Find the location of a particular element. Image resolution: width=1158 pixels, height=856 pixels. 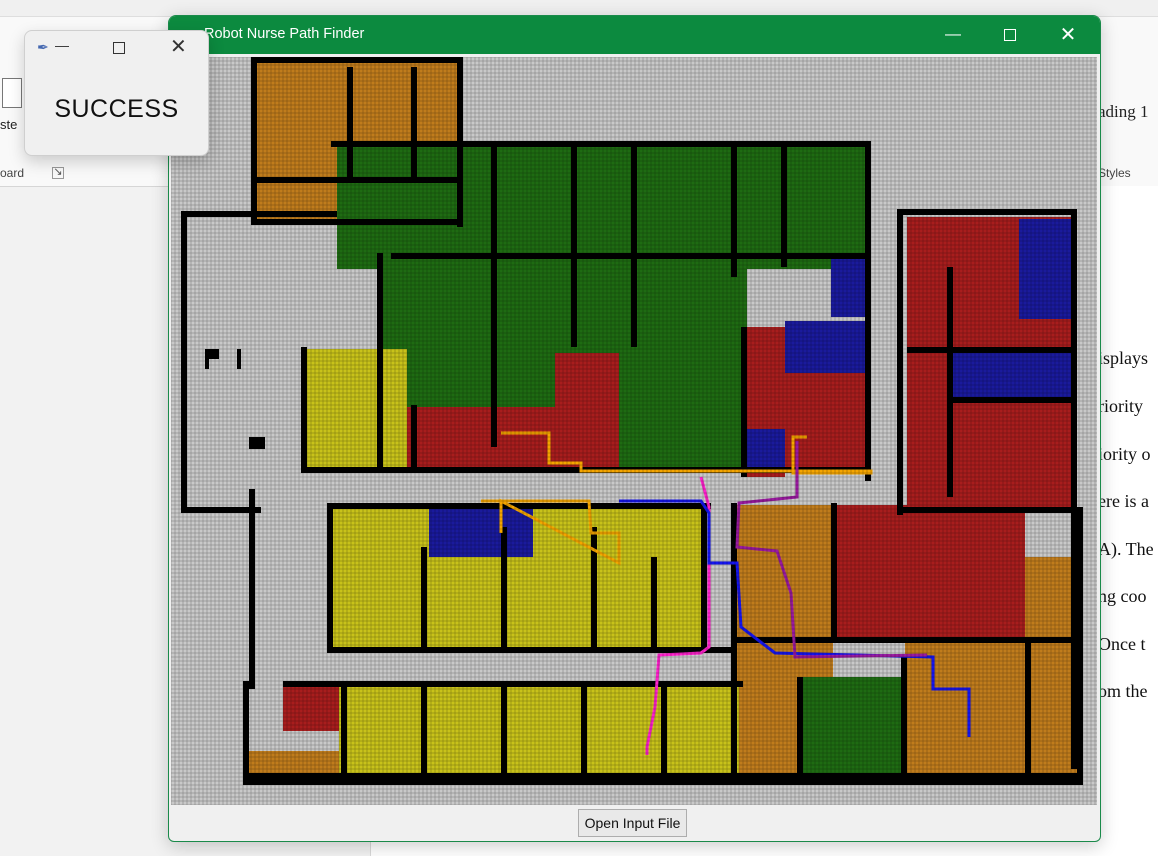

maximize-button is located at coordinates (1010, 35).